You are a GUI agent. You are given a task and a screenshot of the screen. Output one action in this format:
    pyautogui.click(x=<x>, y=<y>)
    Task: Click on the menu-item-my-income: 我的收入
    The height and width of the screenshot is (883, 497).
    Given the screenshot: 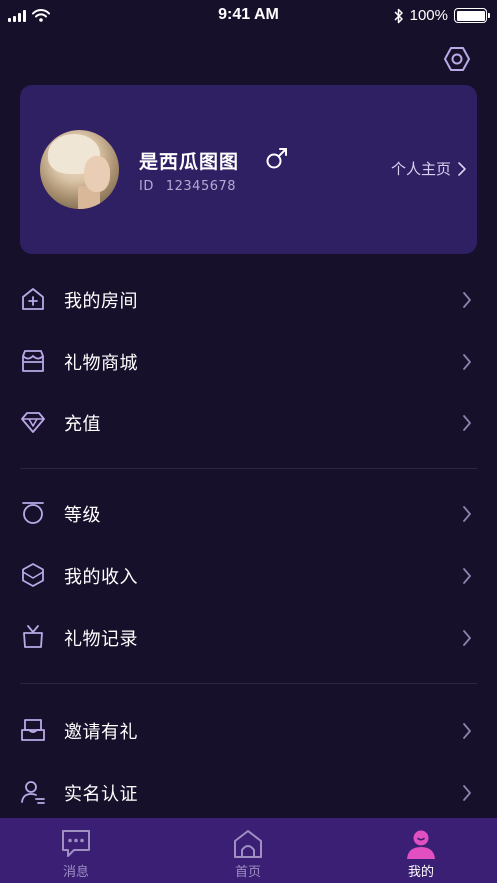 What is the action you would take?
    pyautogui.click(x=248, y=577)
    